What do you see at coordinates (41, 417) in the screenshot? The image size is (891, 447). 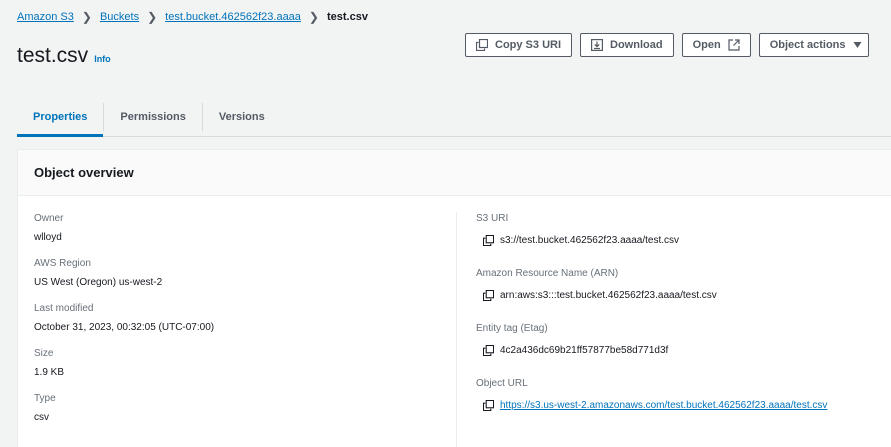 I see `type-value: csv` at bounding box center [41, 417].